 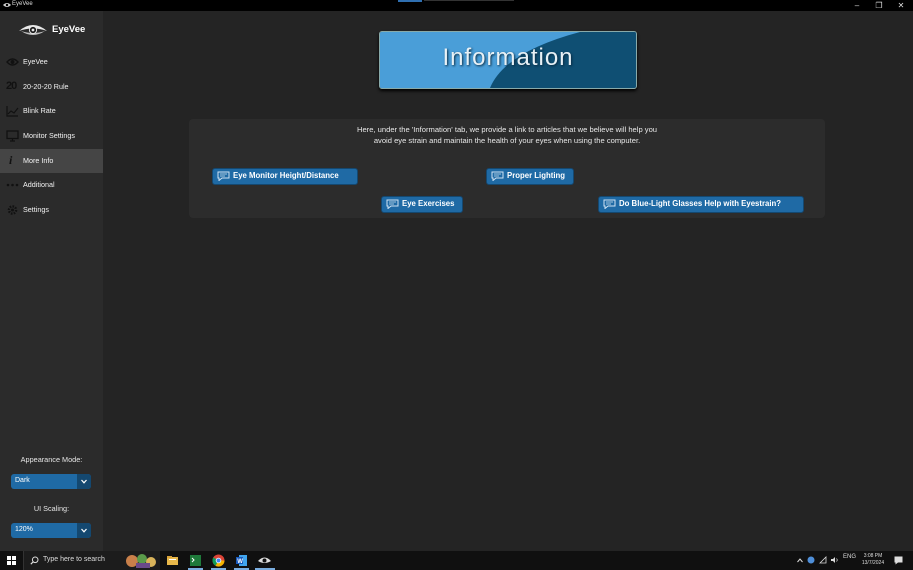 What do you see at coordinates (823, 560) in the screenshot?
I see `network-icon` at bounding box center [823, 560].